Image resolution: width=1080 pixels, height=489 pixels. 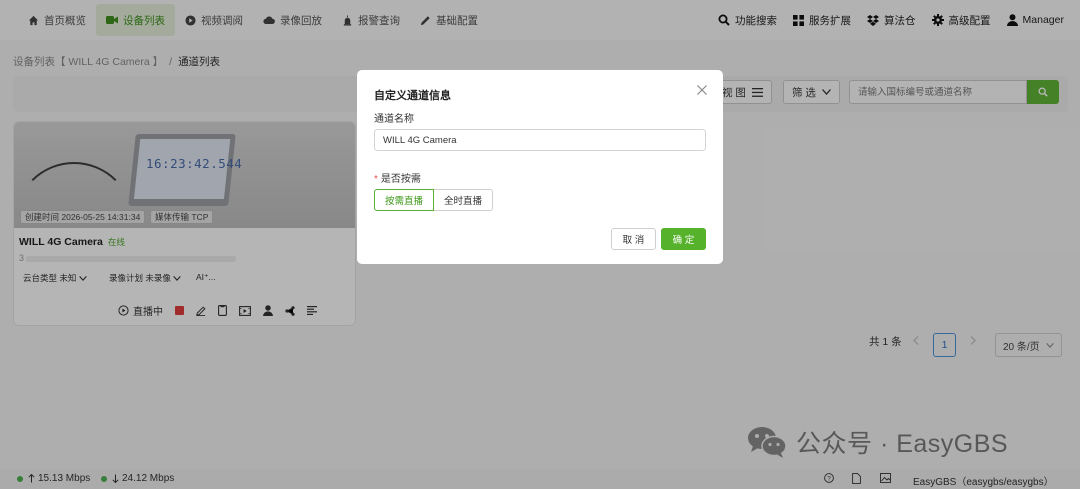 I want to click on always-live-option: 全时直播, so click(x=464, y=200).